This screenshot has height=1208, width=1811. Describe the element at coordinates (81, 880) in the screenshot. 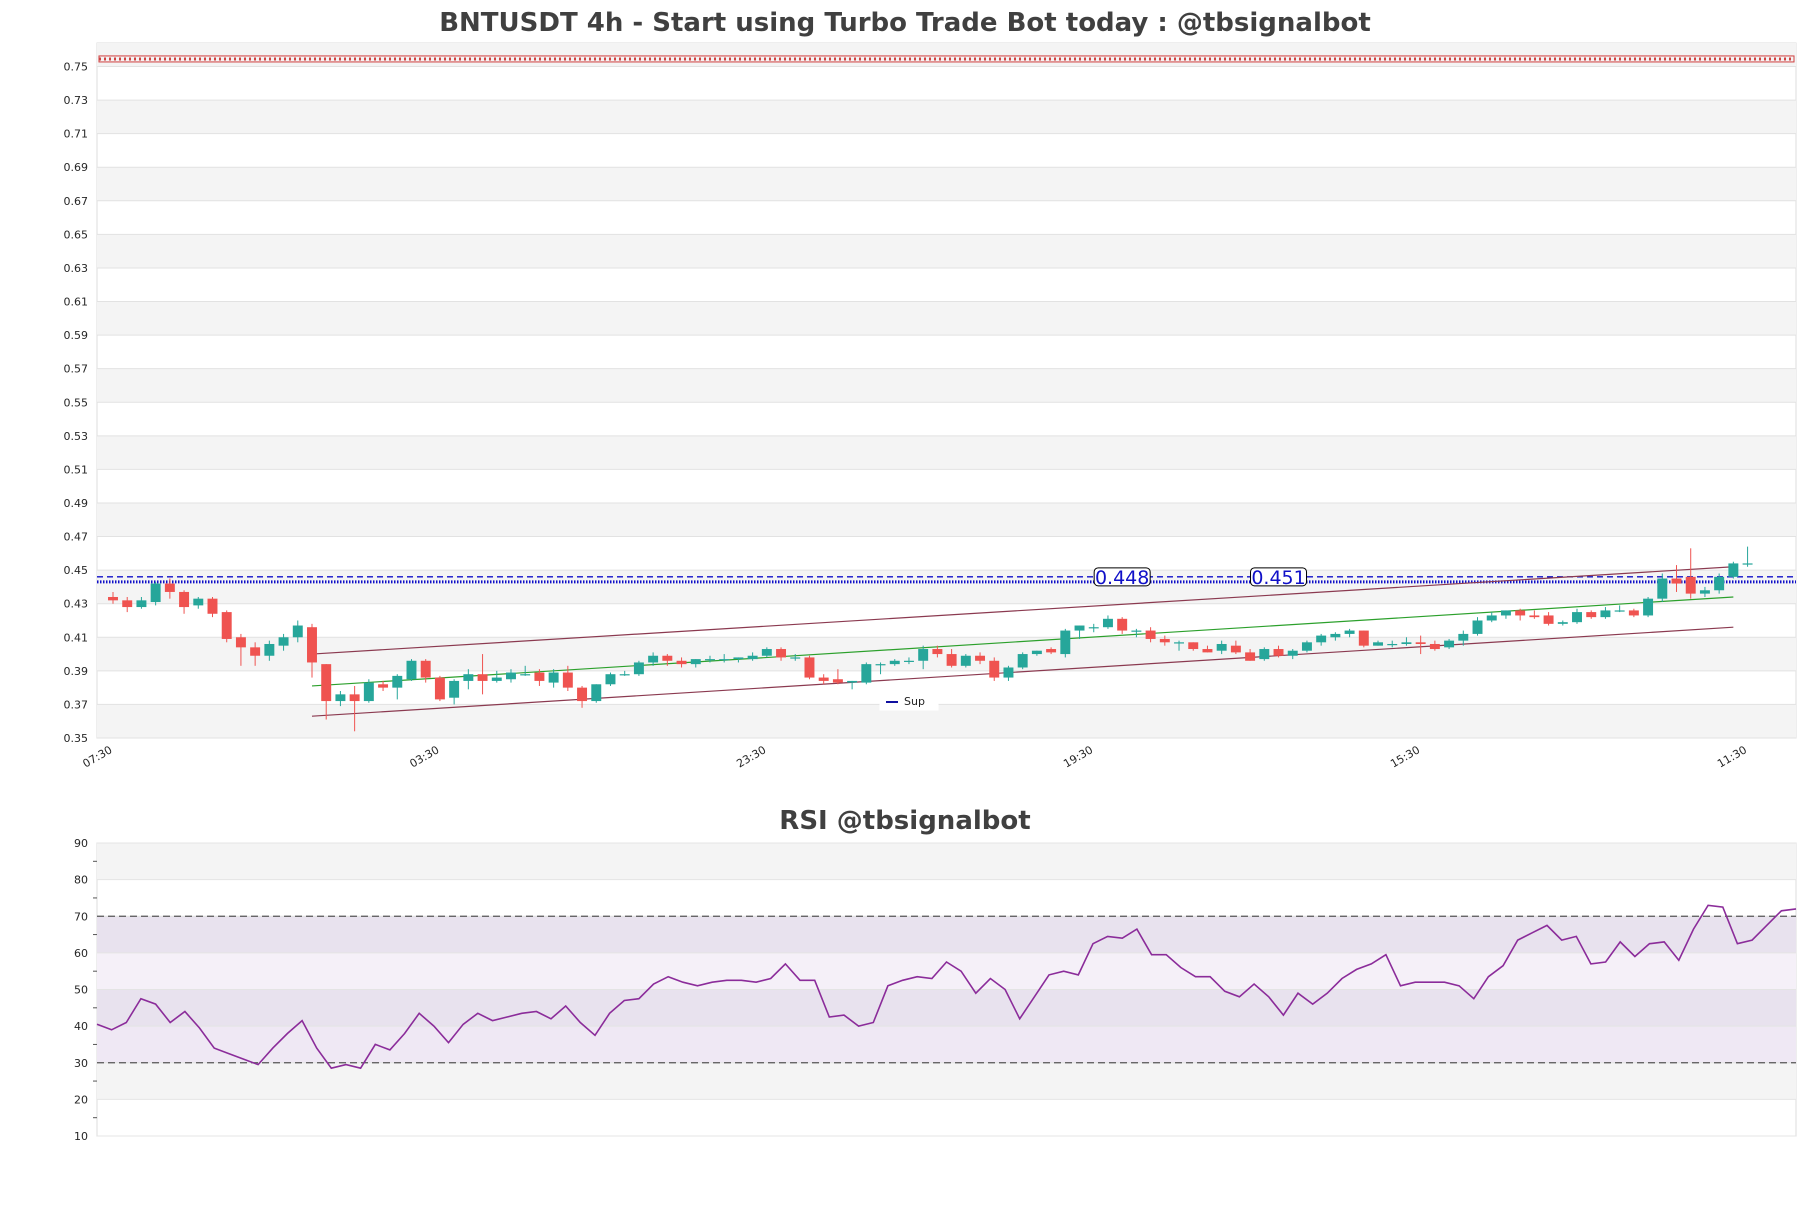

I see `rsi-y-tick-label: 80` at that location.